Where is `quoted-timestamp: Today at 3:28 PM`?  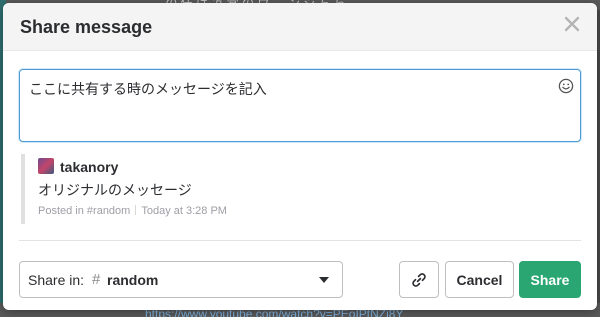
quoted-timestamp: Today at 3:28 PM is located at coordinates (184, 211).